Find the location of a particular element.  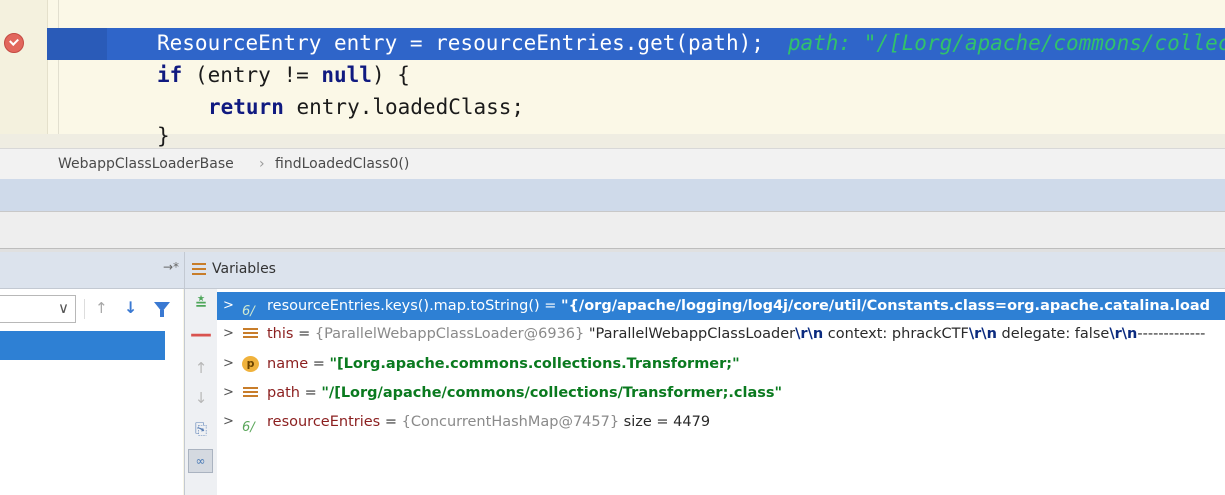

debug-panel-header: →* Variables is located at coordinates (612, 270).